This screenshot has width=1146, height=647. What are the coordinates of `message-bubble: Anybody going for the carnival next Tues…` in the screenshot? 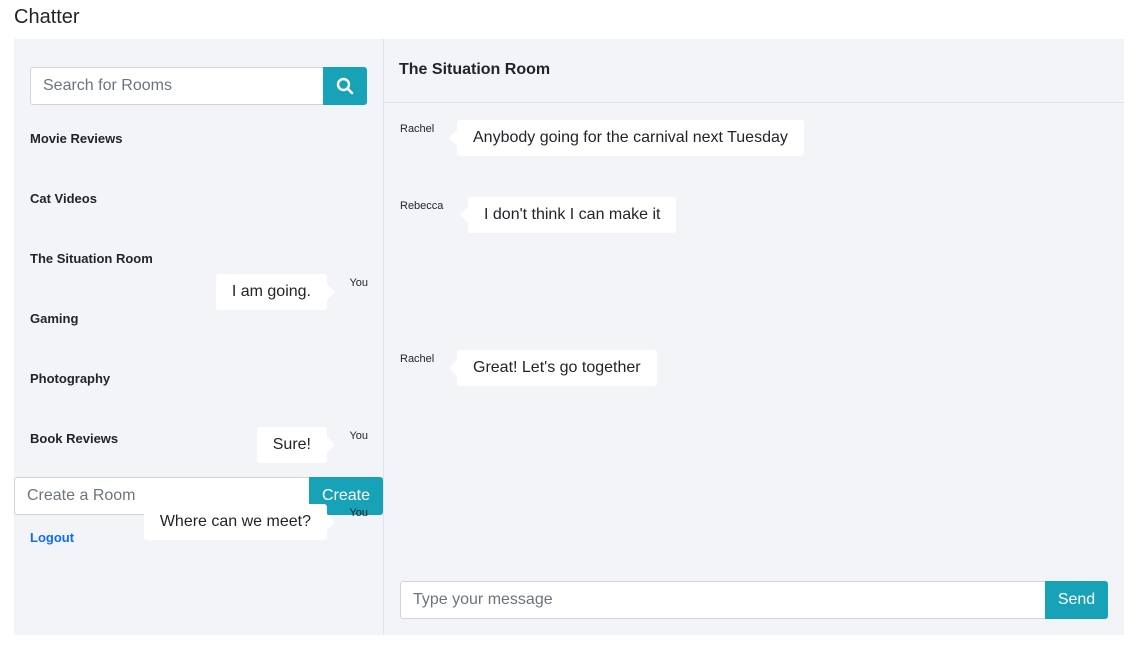 It's located at (626, 138).